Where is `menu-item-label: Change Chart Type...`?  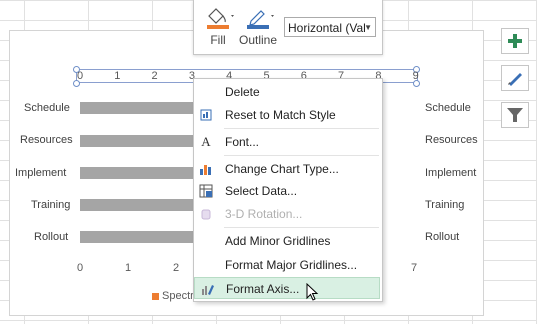
menu-item-label: Change Chart Type... is located at coordinates (282, 169).